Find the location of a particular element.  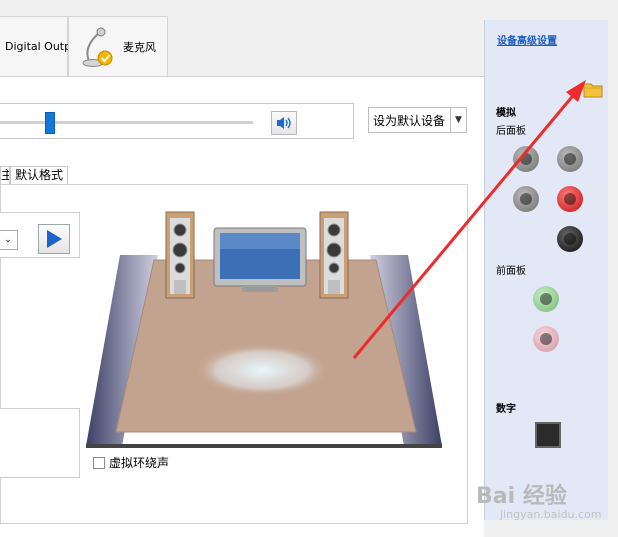

set-default-device-button: 设为默认设备 ▼ is located at coordinates (417, 120).